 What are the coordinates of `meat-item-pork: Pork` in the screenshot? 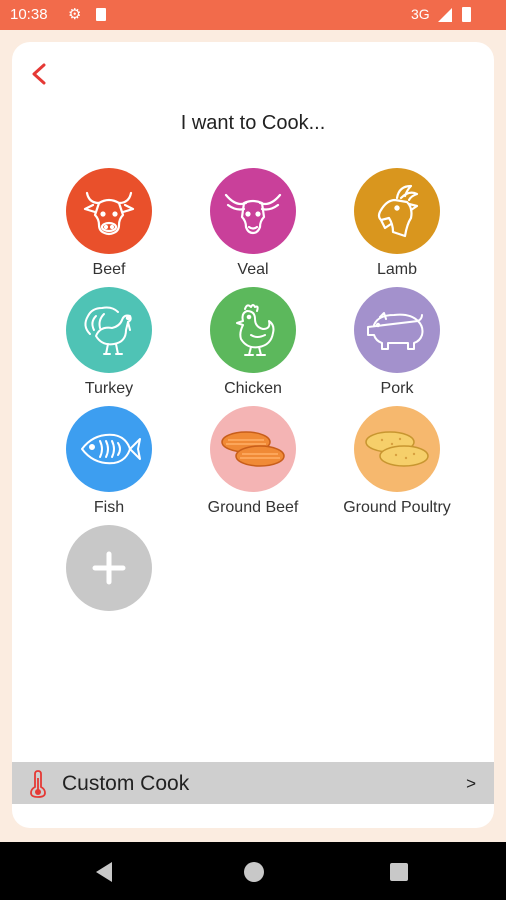 It's located at (397, 347).